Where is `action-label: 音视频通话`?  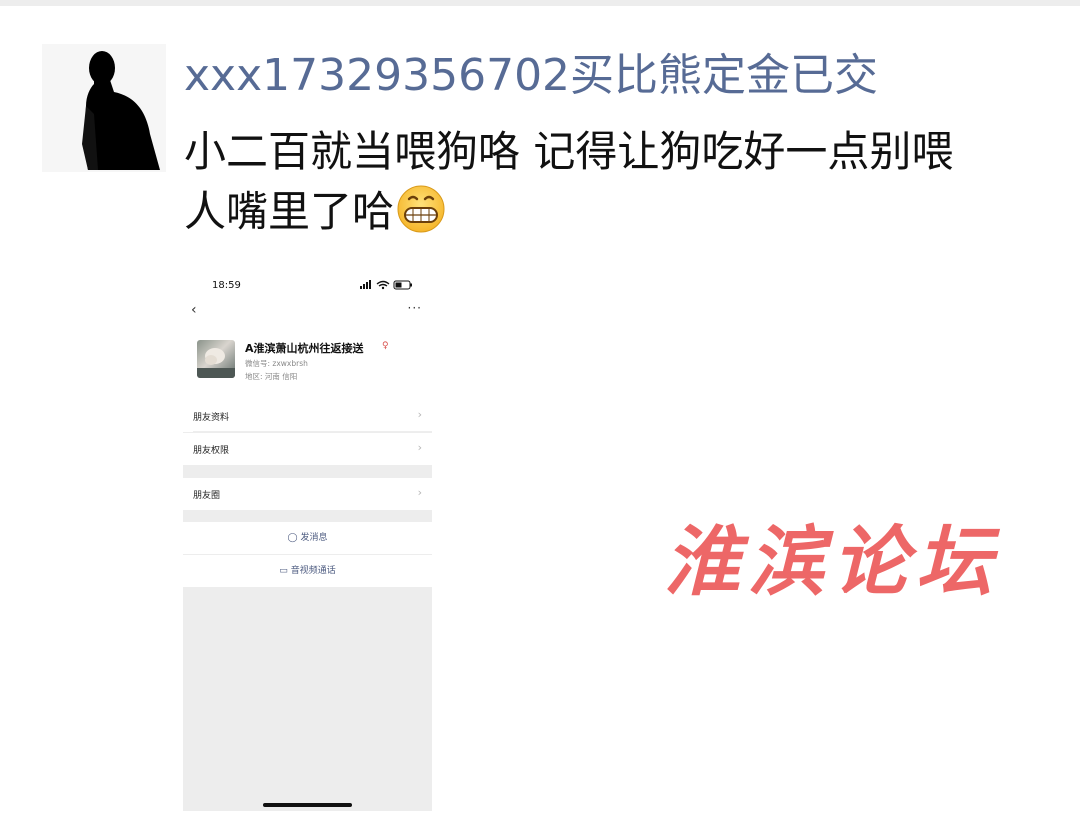 action-label: 音视频通话 is located at coordinates (313, 571).